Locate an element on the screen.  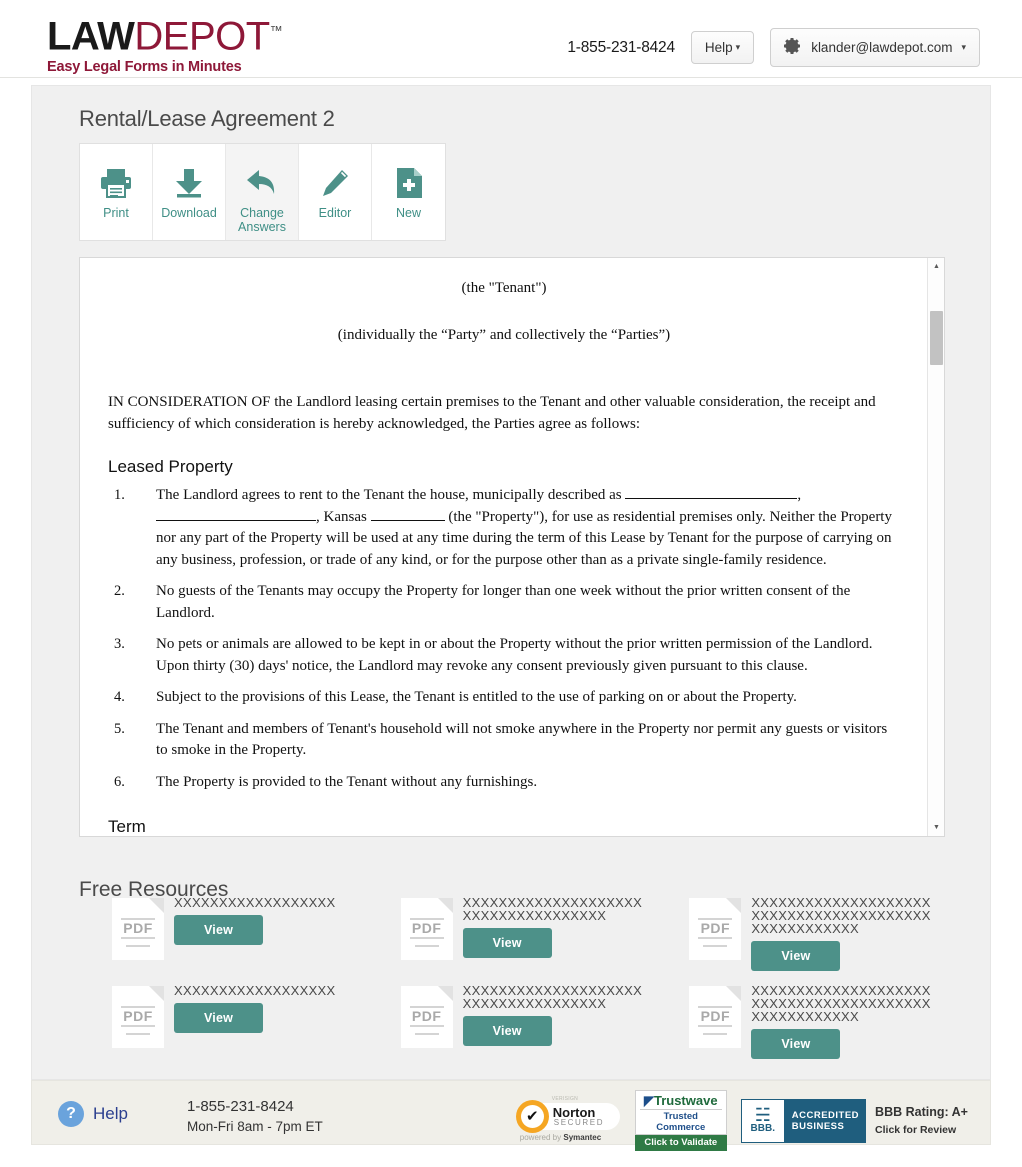
print-button: Print is located at coordinates (116, 192).